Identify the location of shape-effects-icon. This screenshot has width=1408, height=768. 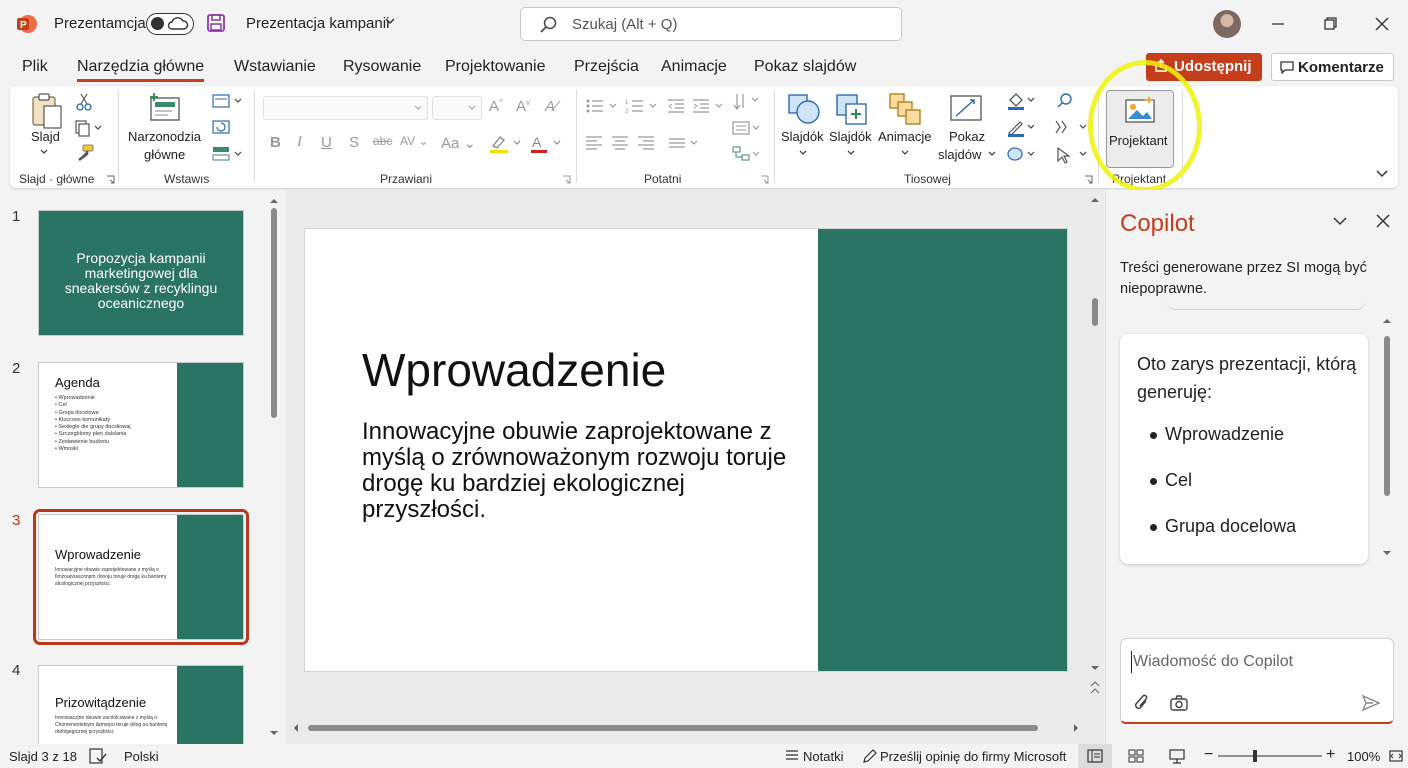
(1021, 155).